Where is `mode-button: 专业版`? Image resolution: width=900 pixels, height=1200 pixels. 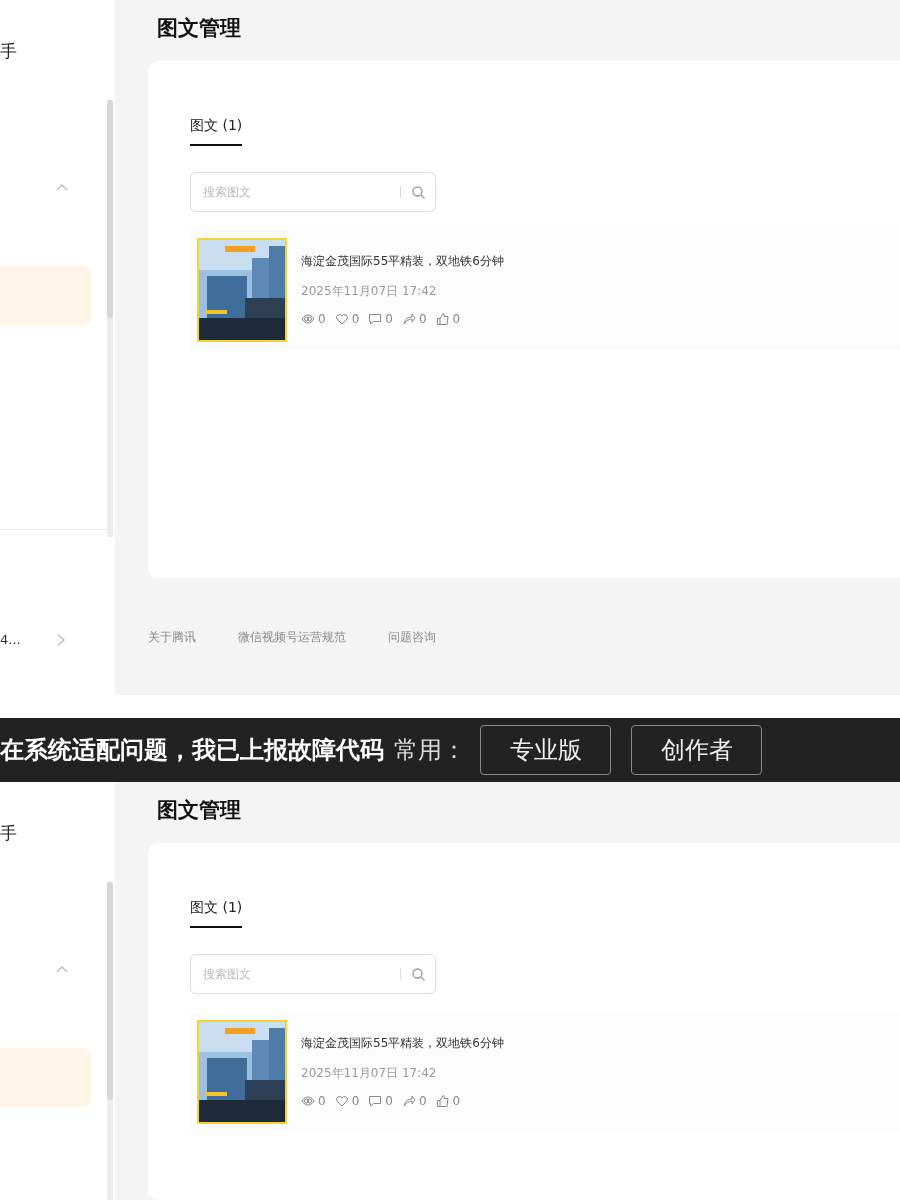
mode-button: 专业版 is located at coordinates (545, 750).